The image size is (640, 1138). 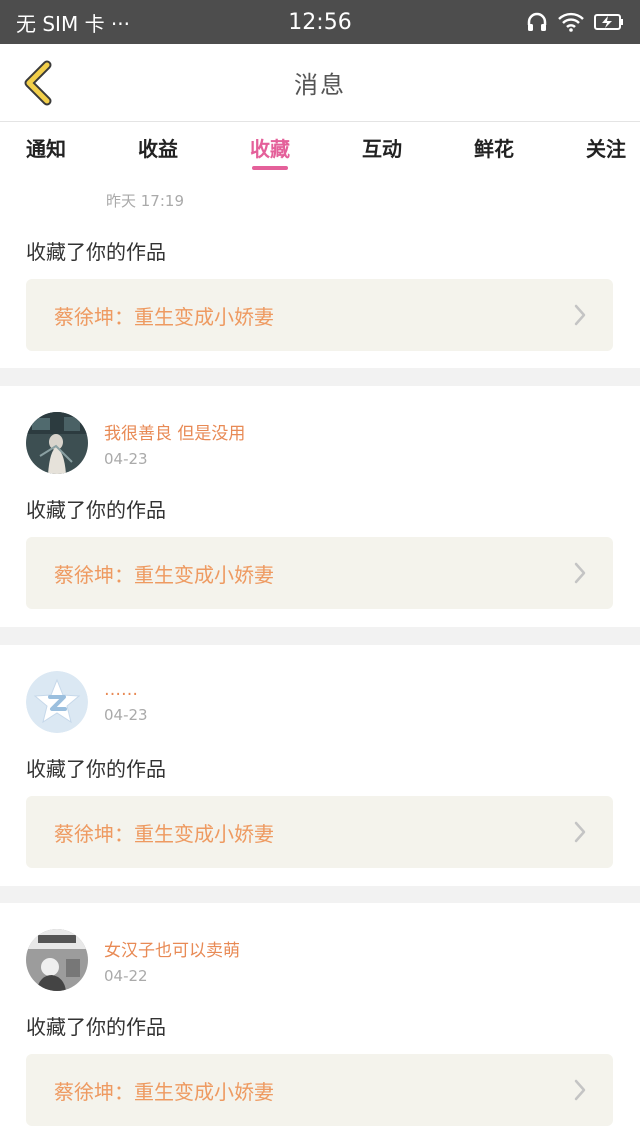 What do you see at coordinates (571, 22) in the screenshot?
I see `wifi-icon` at bounding box center [571, 22].